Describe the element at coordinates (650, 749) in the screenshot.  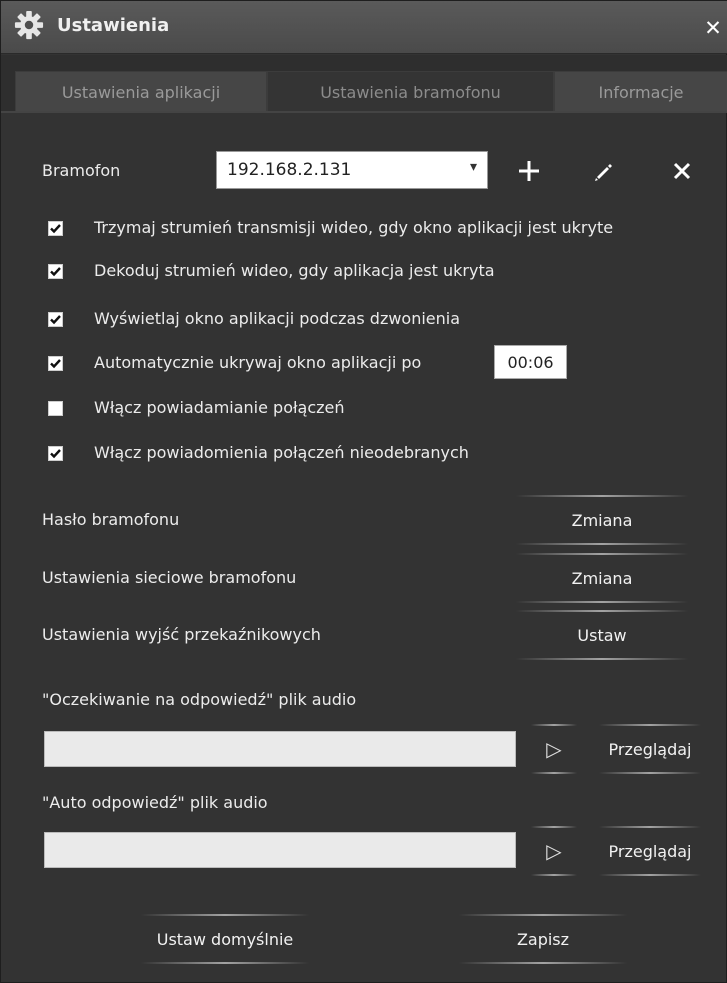
I see `browse-wait-audio-button: Przeglądaj` at that location.